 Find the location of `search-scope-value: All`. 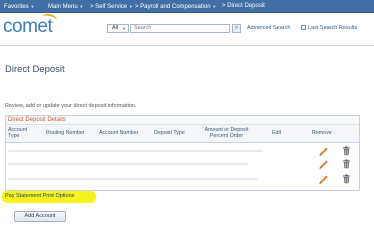

search-scope-value: All is located at coordinates (115, 28).